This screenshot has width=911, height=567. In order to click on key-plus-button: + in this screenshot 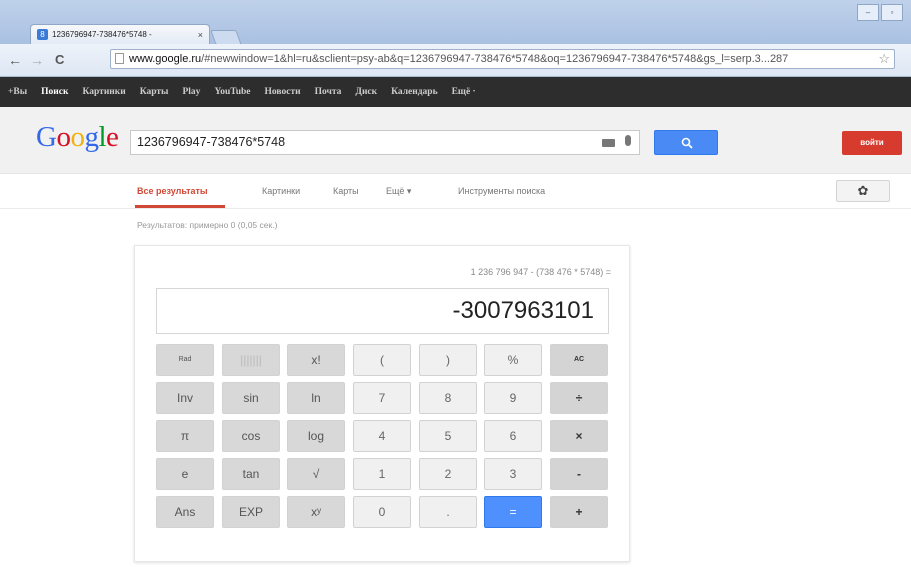, I will do `click(579, 512)`.